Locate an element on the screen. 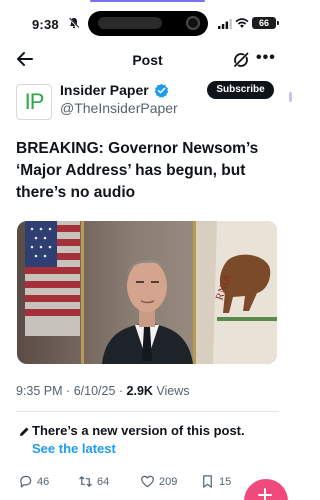 This screenshot has width=320, height=500. bookmark-count: 15 is located at coordinates (225, 481).